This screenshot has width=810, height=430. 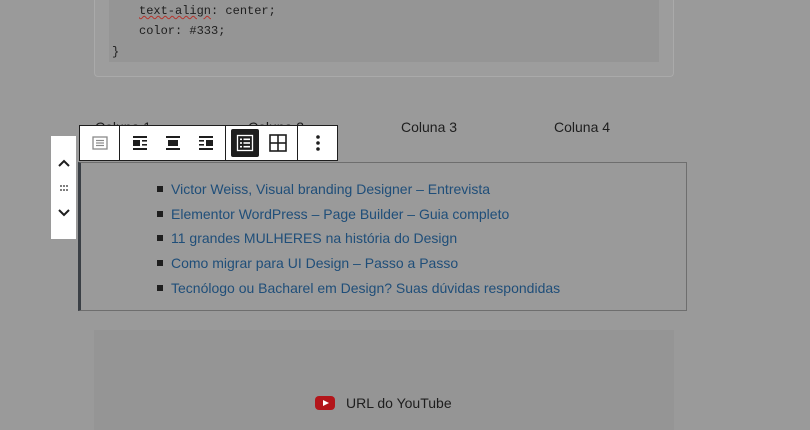 I want to click on drag-handle, so click(x=63, y=188).